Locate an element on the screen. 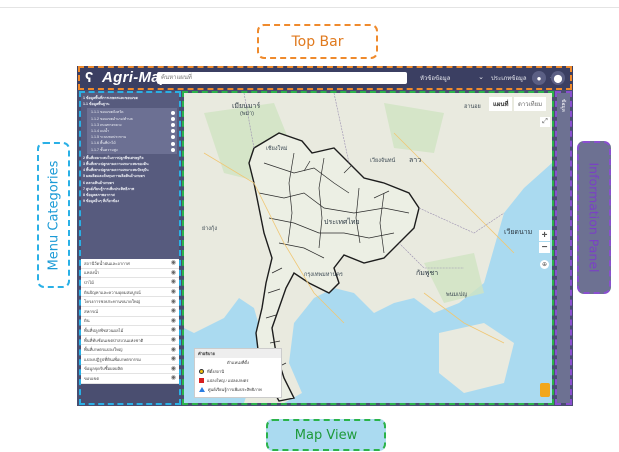 Image resolution: width=619 pixels, height=452 pixels. legend-item-label: ศูนย์เรียนรู้การเพิ่มประสิทธิภาพ is located at coordinates (235, 389).